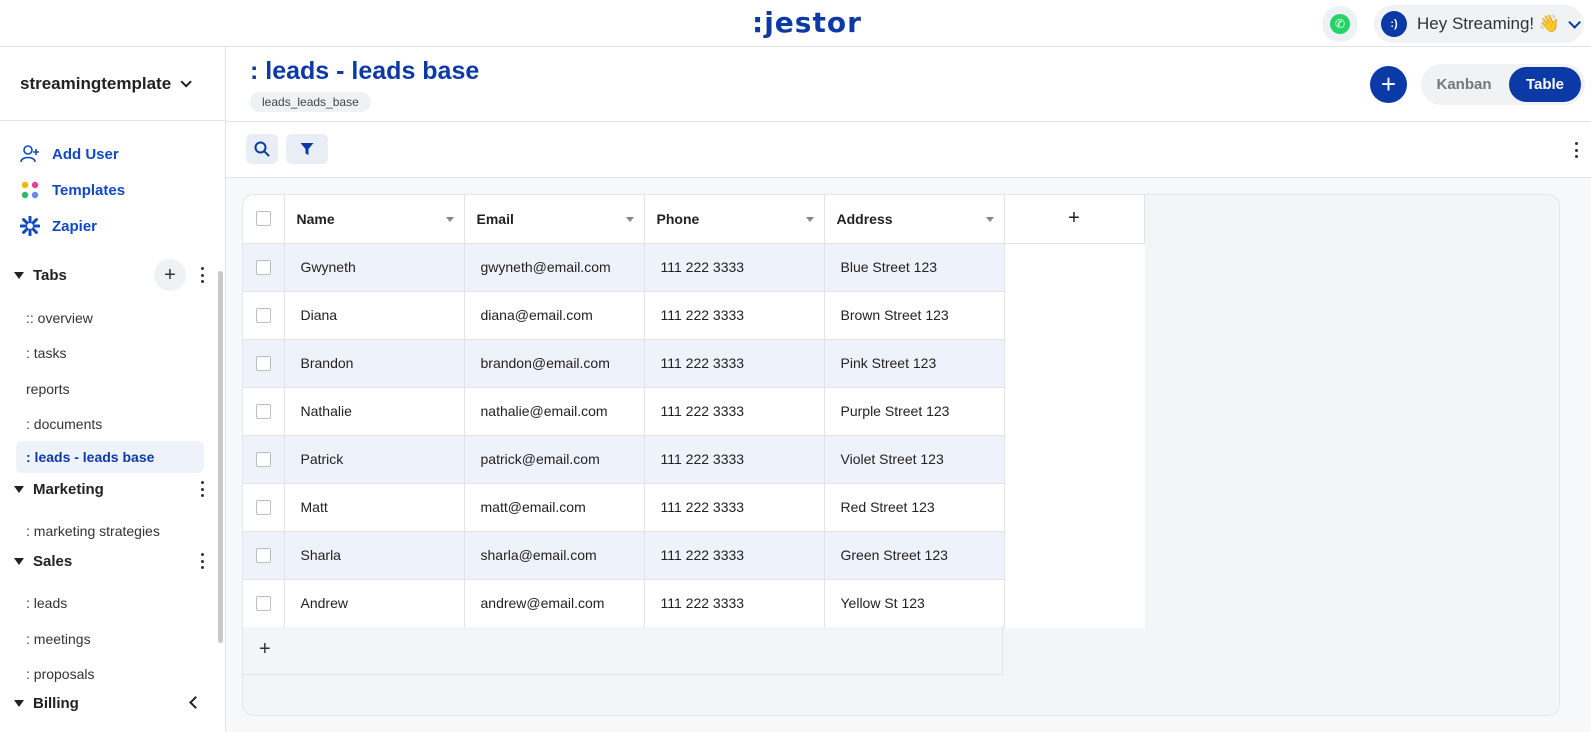 This screenshot has width=1591, height=732. What do you see at coordinates (262, 149) in the screenshot?
I see `search-button` at bounding box center [262, 149].